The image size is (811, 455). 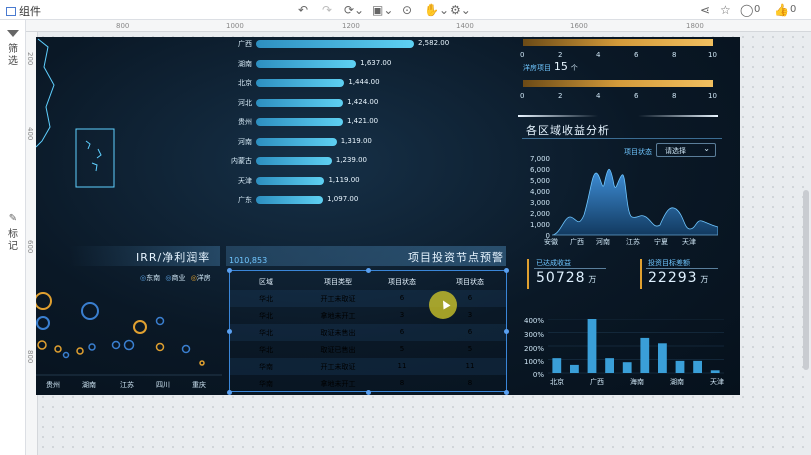 What do you see at coordinates (245, 83) in the screenshot?
I see `province-label: 北京` at bounding box center [245, 83].